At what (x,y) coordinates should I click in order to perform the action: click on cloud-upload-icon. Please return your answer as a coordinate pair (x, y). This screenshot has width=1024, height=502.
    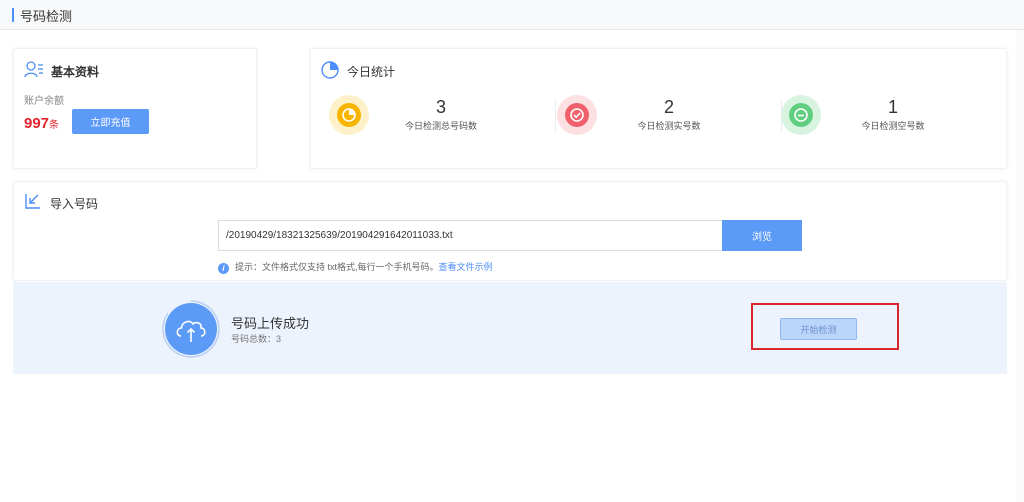
    Looking at the image, I should click on (191, 329).